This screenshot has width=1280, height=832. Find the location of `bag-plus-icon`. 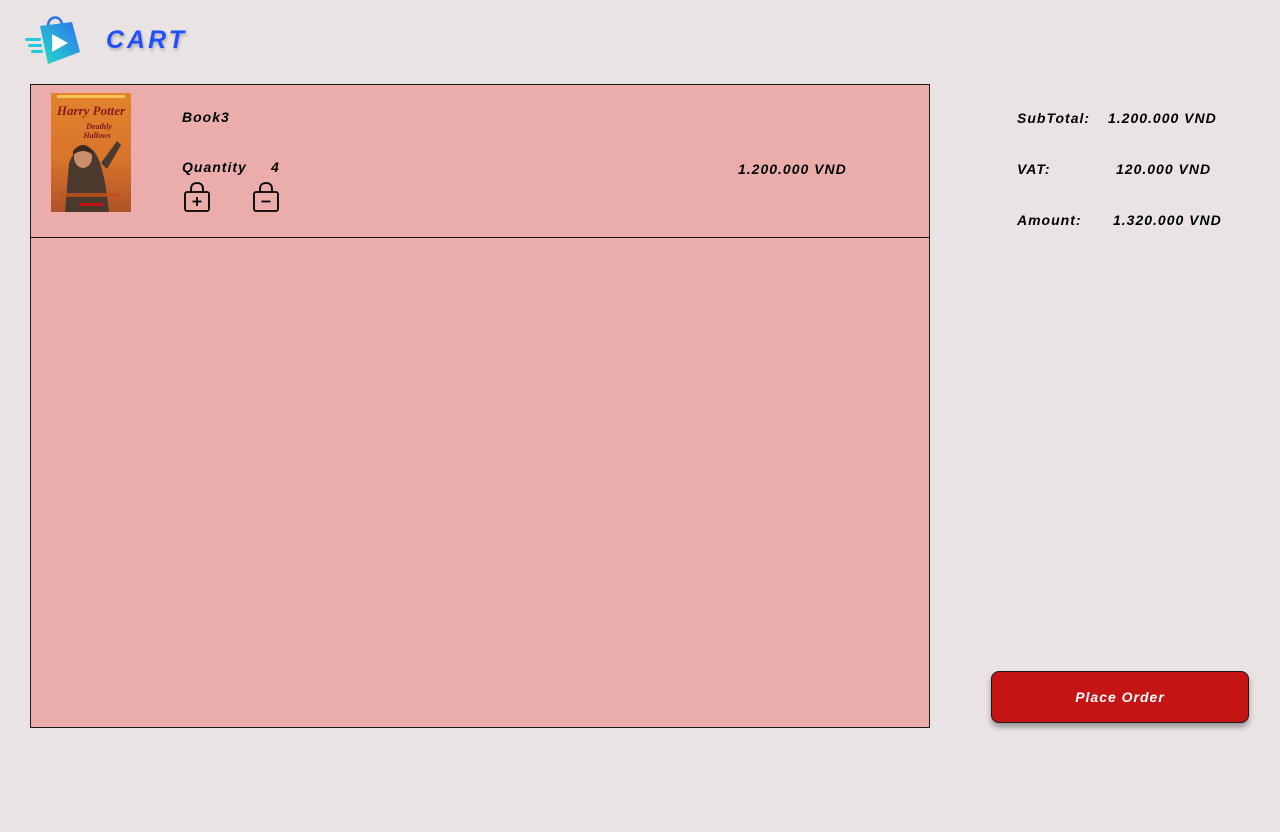

bag-plus-icon is located at coordinates (197, 197).